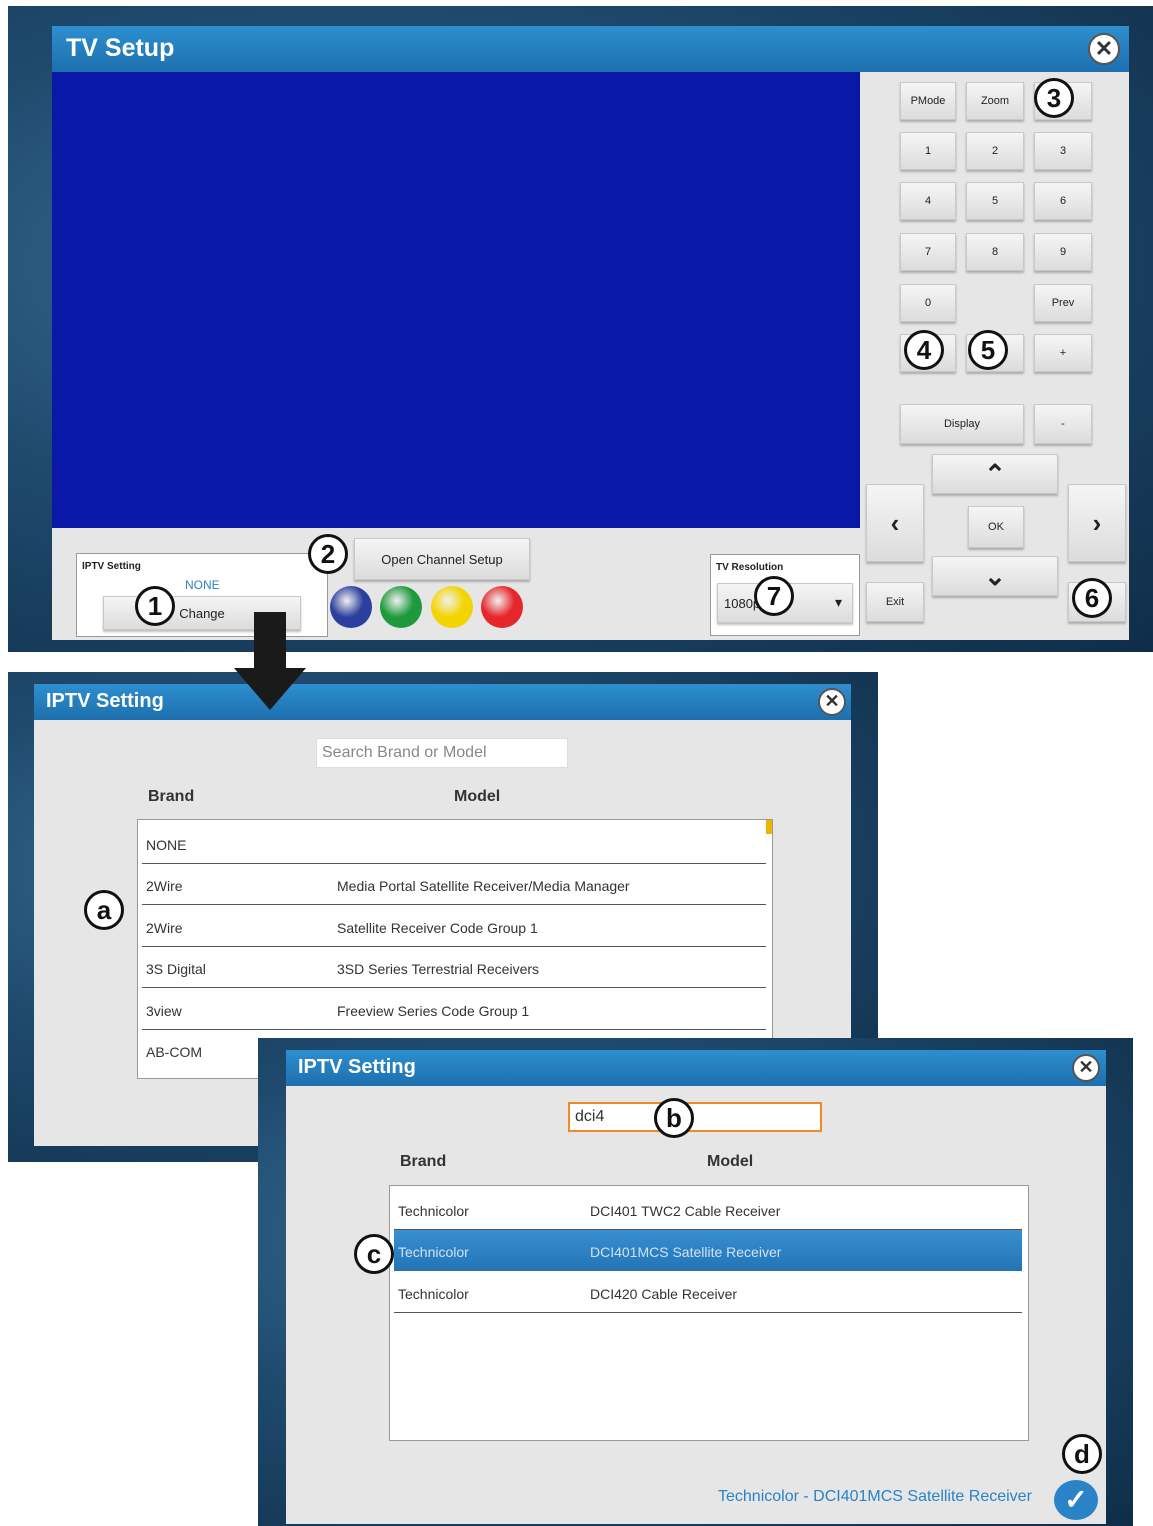 The image size is (1153, 1526). What do you see at coordinates (1097, 523) in the screenshot?
I see `right-arrow-button: ›` at bounding box center [1097, 523].